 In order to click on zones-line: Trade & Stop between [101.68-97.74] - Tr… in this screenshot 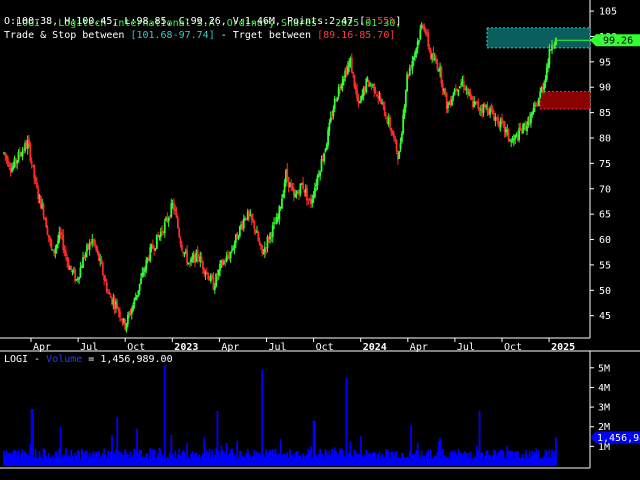, I will do `click(199, 36)`.